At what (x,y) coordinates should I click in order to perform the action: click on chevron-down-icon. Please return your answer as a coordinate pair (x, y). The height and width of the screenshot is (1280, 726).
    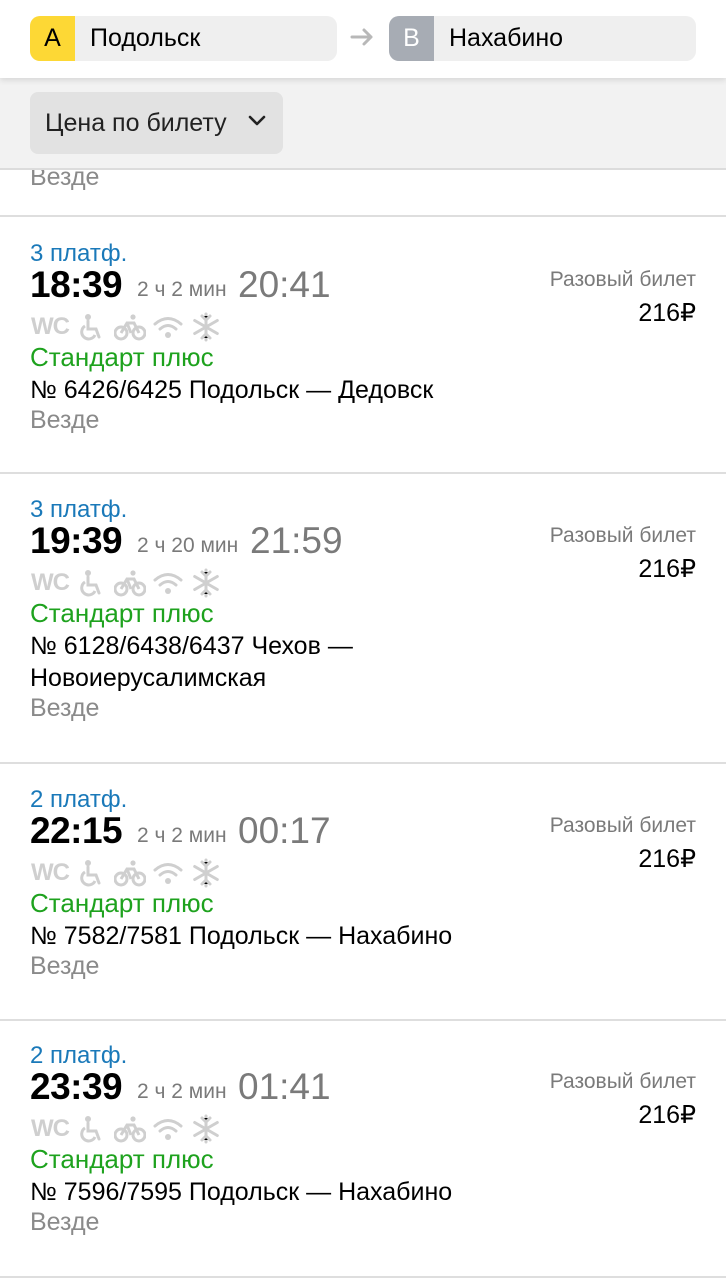
    Looking at the image, I should click on (257, 120).